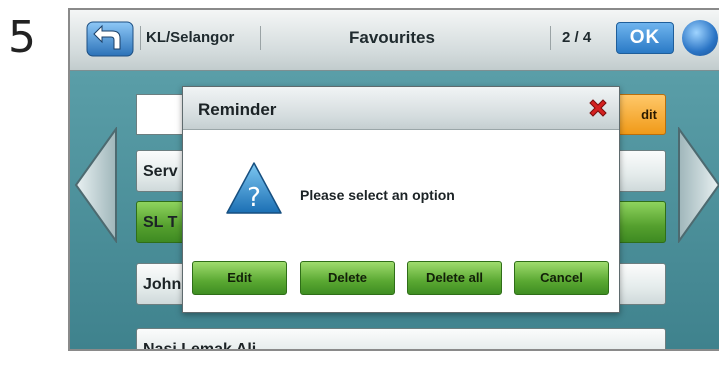 Image resolution: width=719 pixels, height=375 pixels. I want to click on region-label: KL/Selangor, so click(190, 37).